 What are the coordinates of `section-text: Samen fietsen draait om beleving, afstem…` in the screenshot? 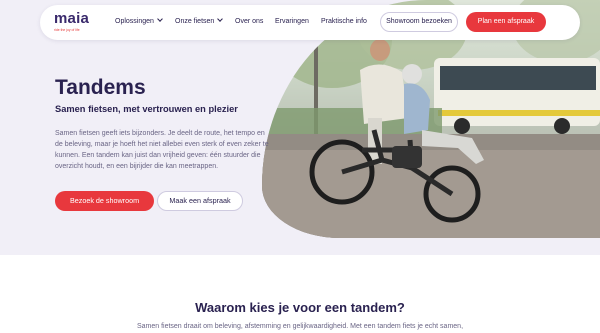 It's located at (300, 326).